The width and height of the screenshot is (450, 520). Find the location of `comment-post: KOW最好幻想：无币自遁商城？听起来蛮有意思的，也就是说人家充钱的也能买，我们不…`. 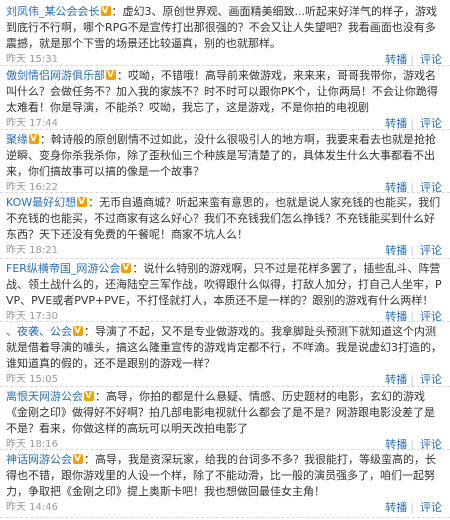

comment-post: KOW最好幻想：无币自遁商城？听起来蛮有意思的，也就是说人家充钱的也能买，我们不… is located at coordinates (225, 226).